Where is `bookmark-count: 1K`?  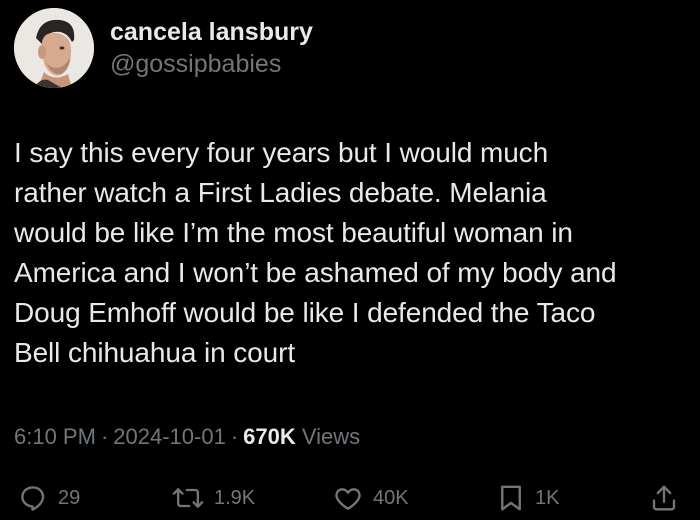
bookmark-count: 1K is located at coordinates (547, 497).